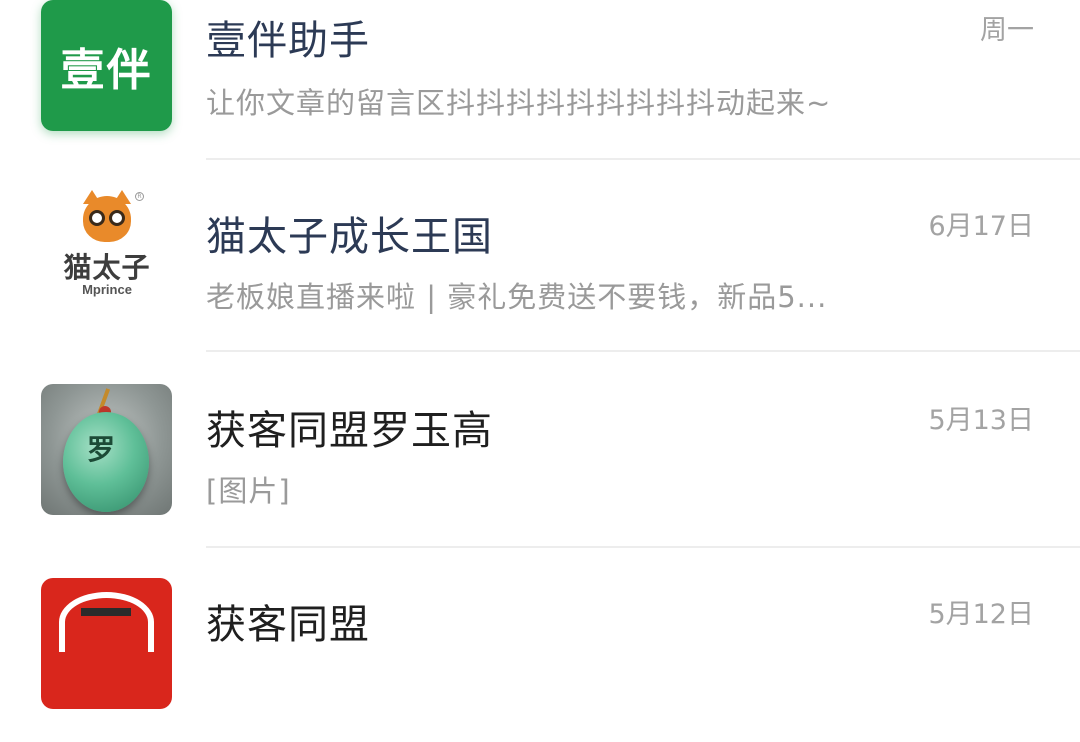  I want to click on avatar-maotaizi: R 猫太子 Mprince, so click(106, 255).